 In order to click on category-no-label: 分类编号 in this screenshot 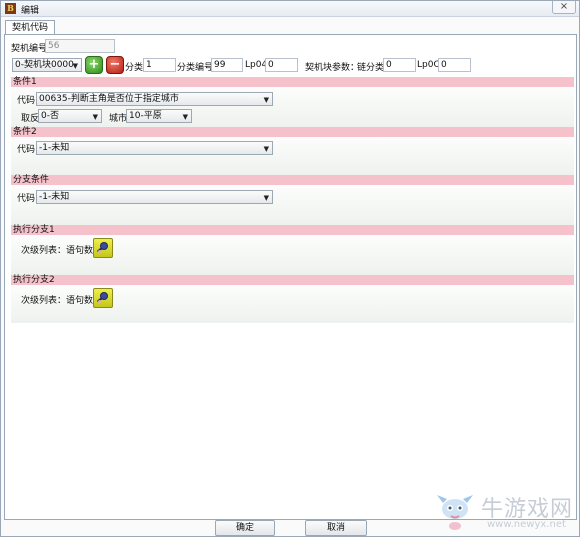, I will do `click(195, 68)`.